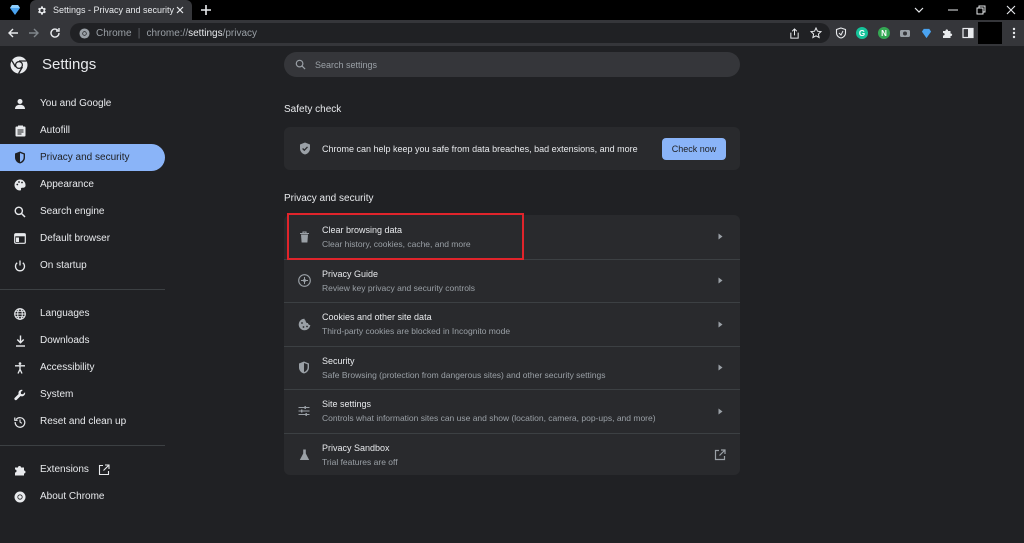  I want to click on search-input, so click(505, 64).